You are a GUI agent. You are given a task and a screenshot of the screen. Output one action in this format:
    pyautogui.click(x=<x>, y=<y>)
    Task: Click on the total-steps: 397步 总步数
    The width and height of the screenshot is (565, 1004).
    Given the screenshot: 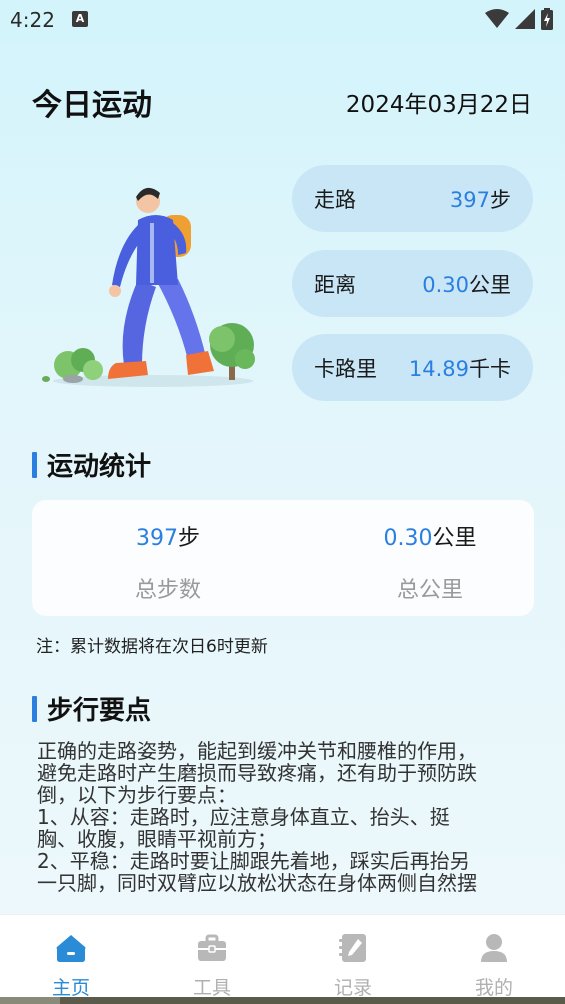 What is the action you would take?
    pyautogui.click(x=168, y=562)
    